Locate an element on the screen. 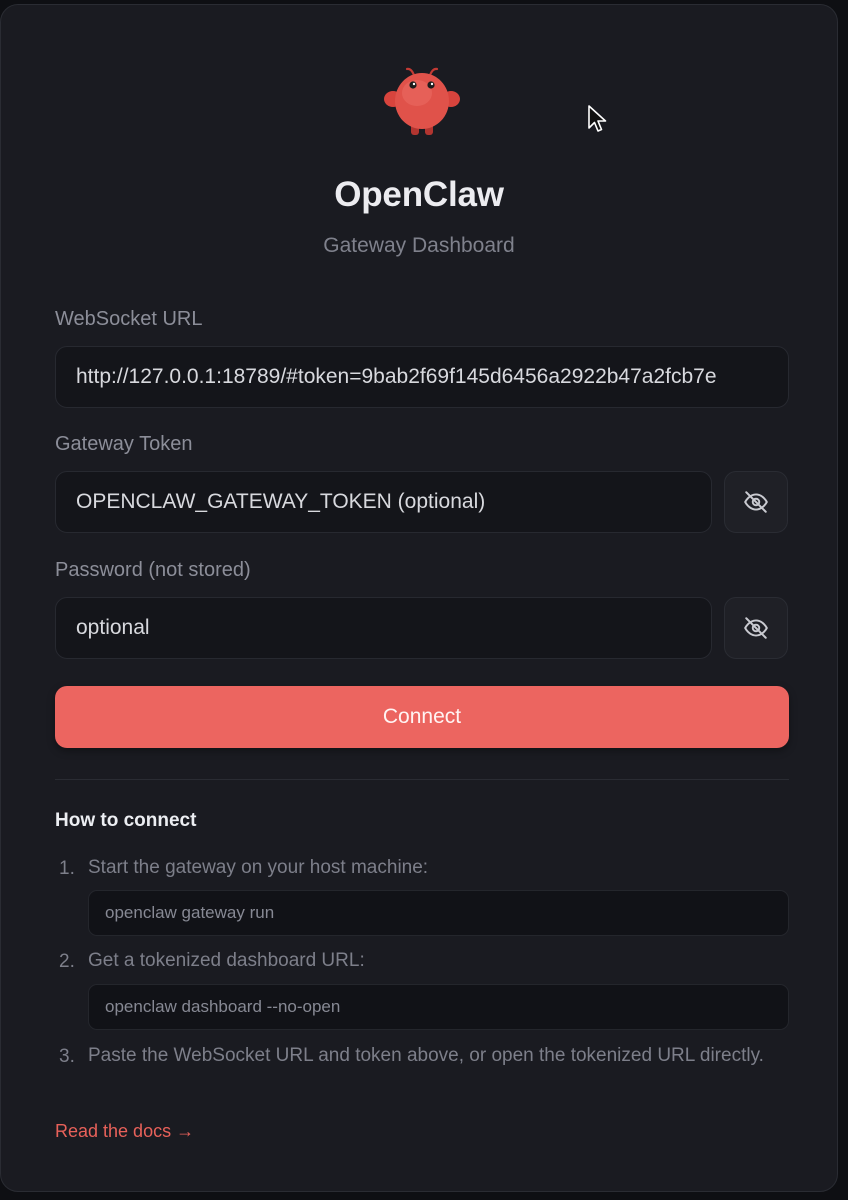 The image size is (848, 1200). mouse-cursor-icon is located at coordinates (597, 118).